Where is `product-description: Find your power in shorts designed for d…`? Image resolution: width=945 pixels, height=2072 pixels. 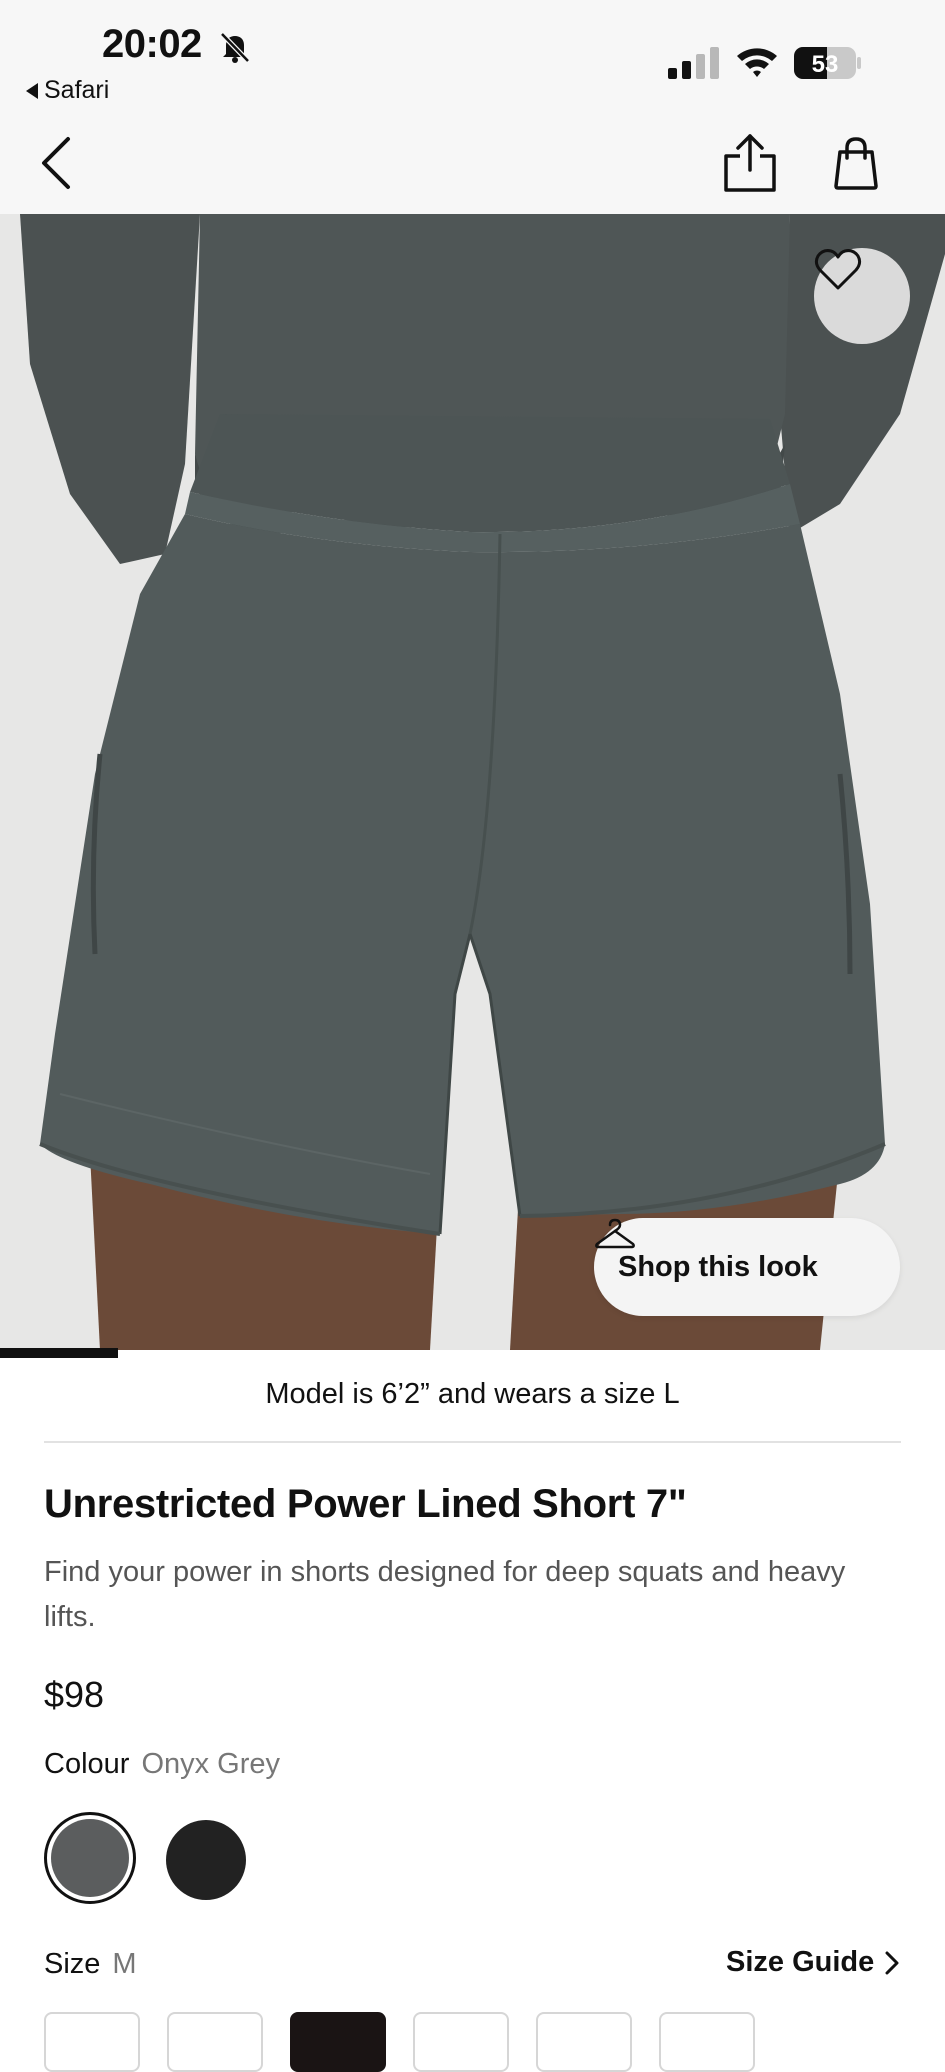
product-description: Find your power in shorts designed for d… is located at coordinates (445, 1594).